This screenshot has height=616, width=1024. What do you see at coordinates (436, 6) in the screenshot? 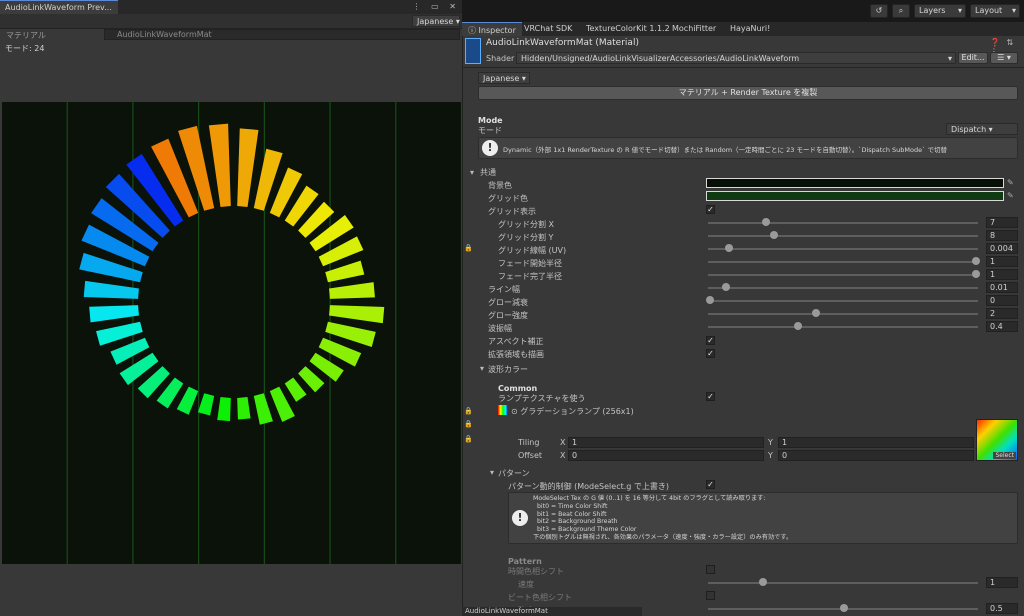
I see `window-controls-icon: ⋮ ▭ ✕` at bounding box center [436, 6].